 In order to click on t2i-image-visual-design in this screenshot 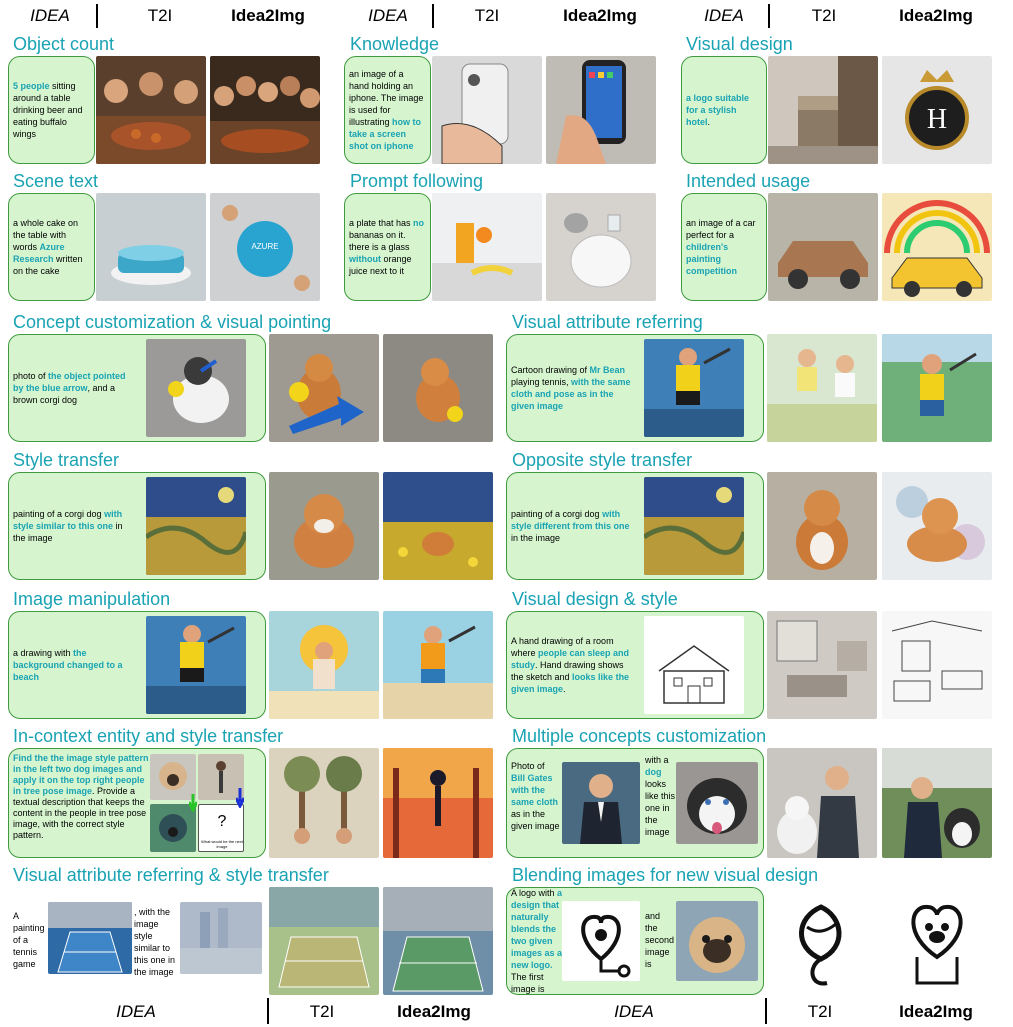, I will do `click(823, 110)`.